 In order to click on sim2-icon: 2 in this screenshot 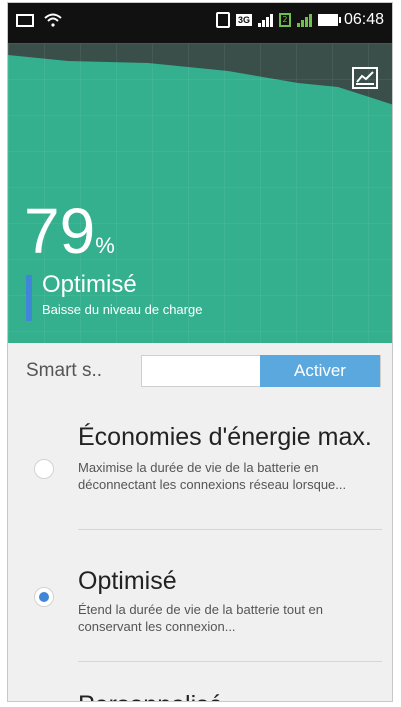, I will do `click(284, 20)`.